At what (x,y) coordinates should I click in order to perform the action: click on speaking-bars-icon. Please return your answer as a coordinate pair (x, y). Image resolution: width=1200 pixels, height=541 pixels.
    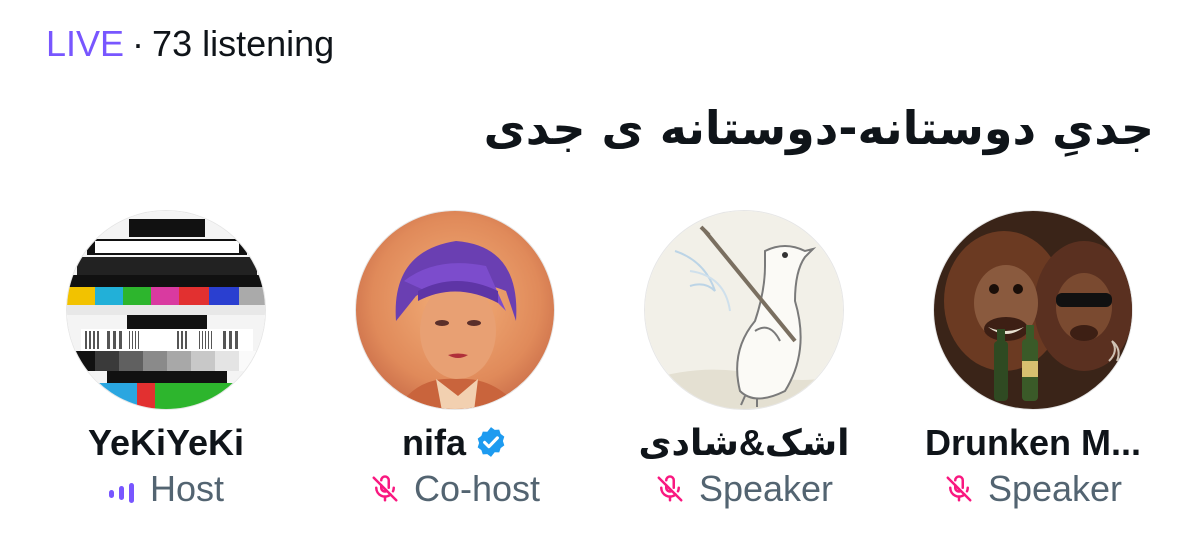
    Looking at the image, I should click on (122, 492).